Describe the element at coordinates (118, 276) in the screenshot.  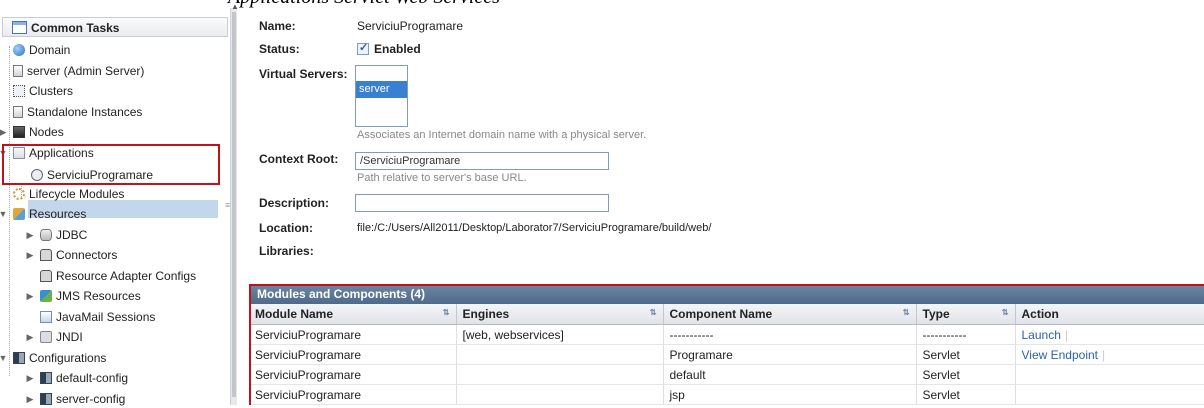
I see `tree-item-resource-adapter-configs: Resource Adapter Configs` at that location.